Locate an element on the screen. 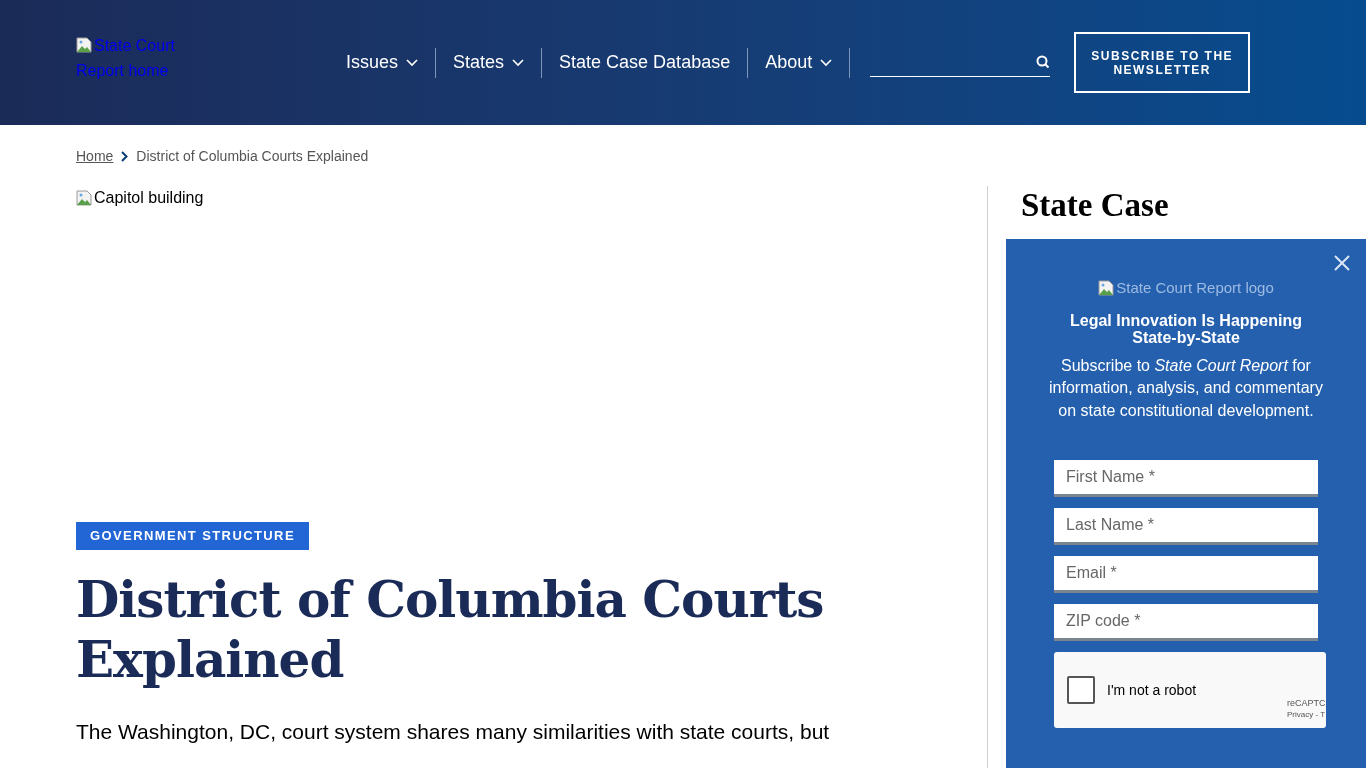 The width and height of the screenshot is (1366, 768). popup-description: Subscribe to State Court Report for information, analysis, and commentary on state constitutional development. is located at coordinates (1186, 388).